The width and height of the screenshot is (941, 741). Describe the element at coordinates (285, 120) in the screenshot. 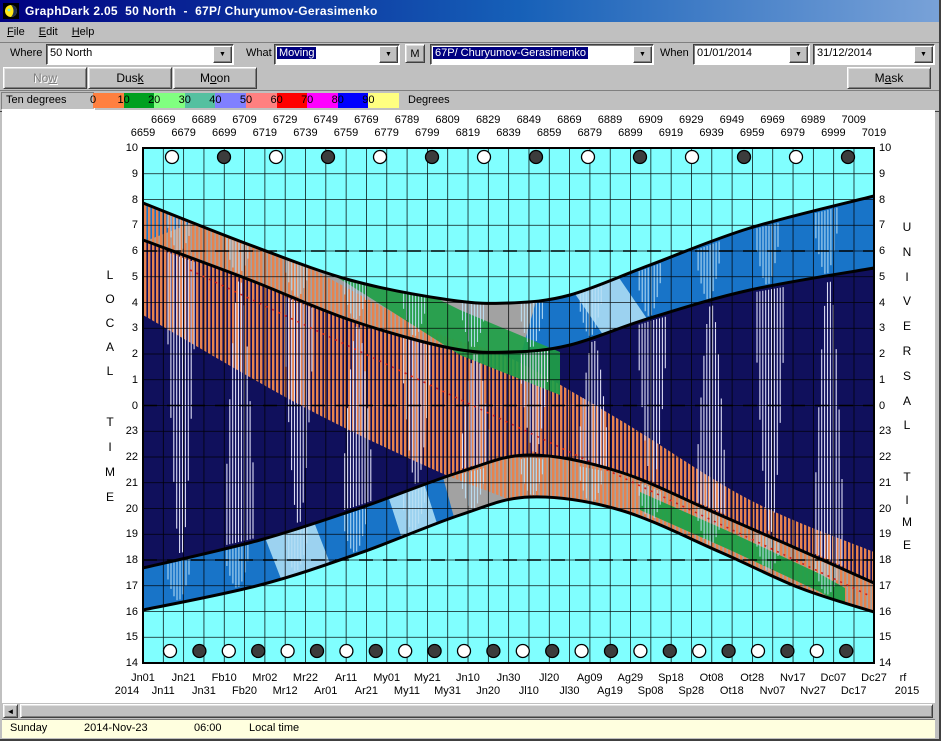

I see `axis-label: 6729` at that location.